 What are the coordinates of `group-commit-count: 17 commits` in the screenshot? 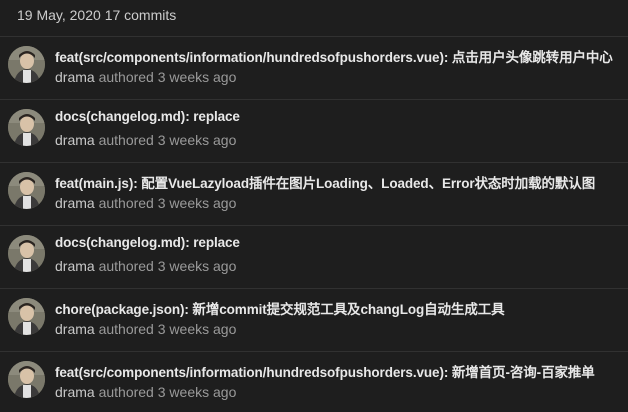 It's located at (140, 15).